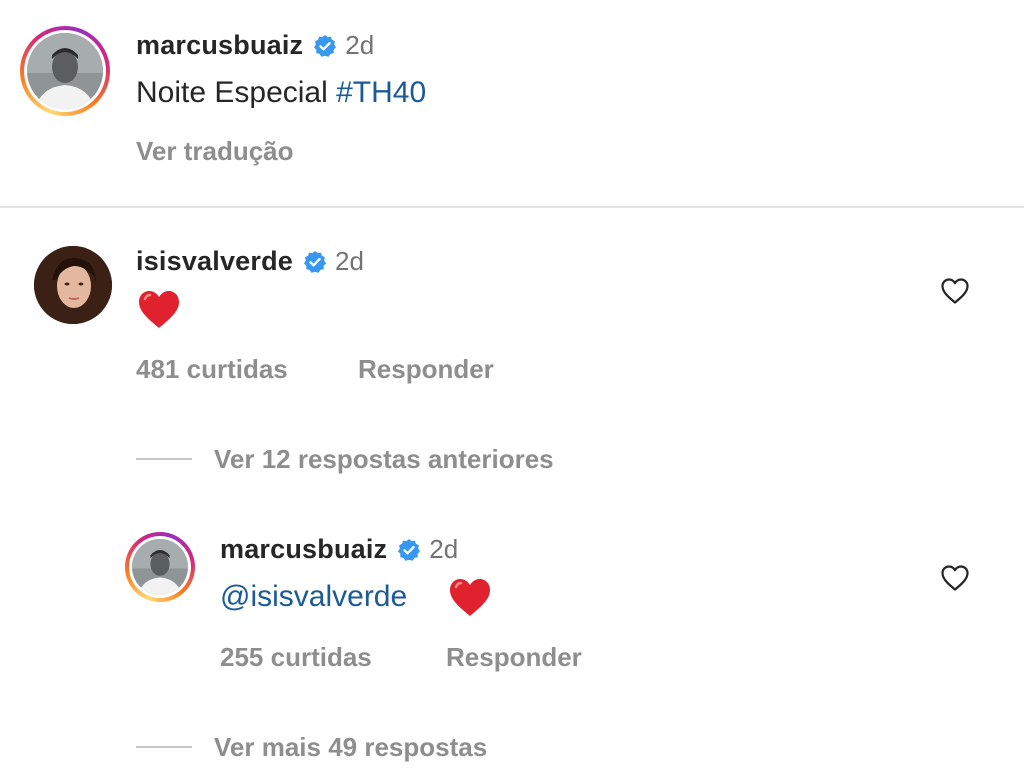  What do you see at coordinates (296, 657) in the screenshot?
I see `like-count: 255 curtidas` at bounding box center [296, 657].